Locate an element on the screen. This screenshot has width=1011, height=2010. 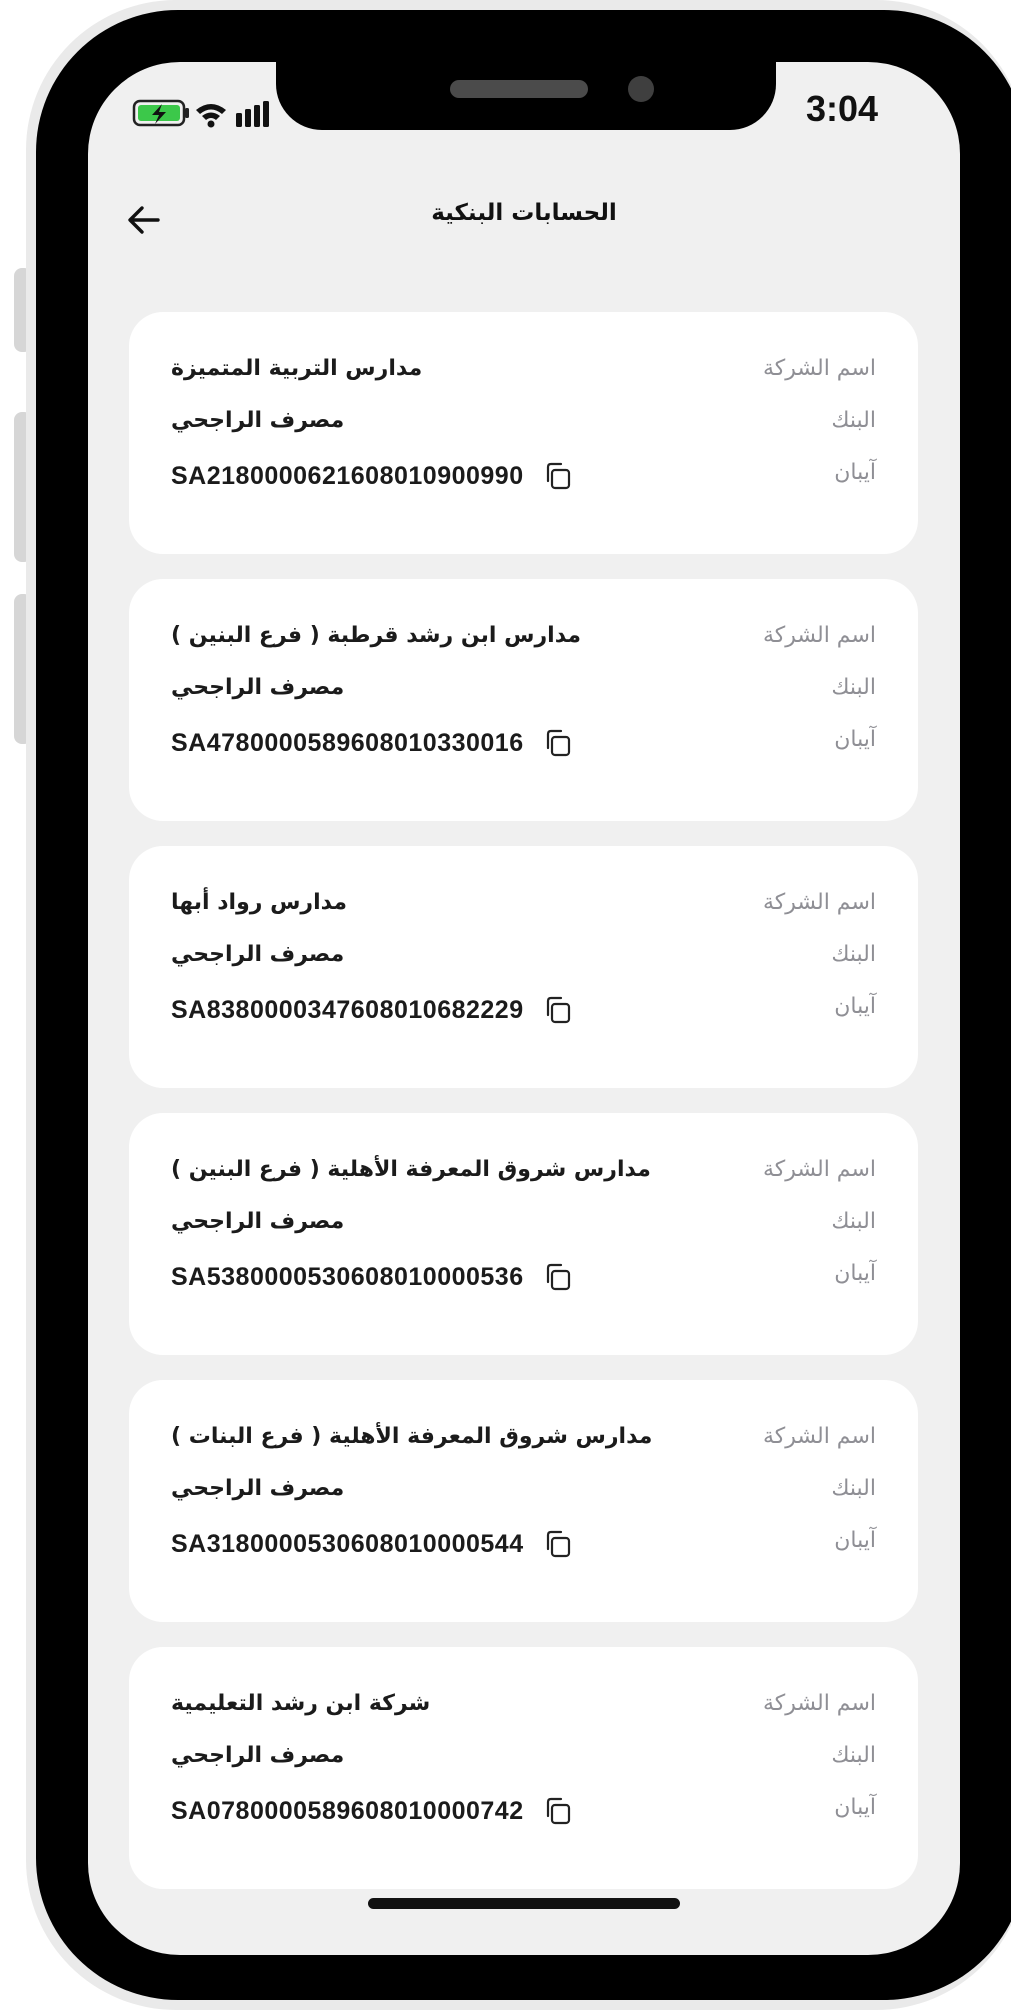
iban-row: آيبان SA5380000530608010000536 is located at coordinates (523, 1275).